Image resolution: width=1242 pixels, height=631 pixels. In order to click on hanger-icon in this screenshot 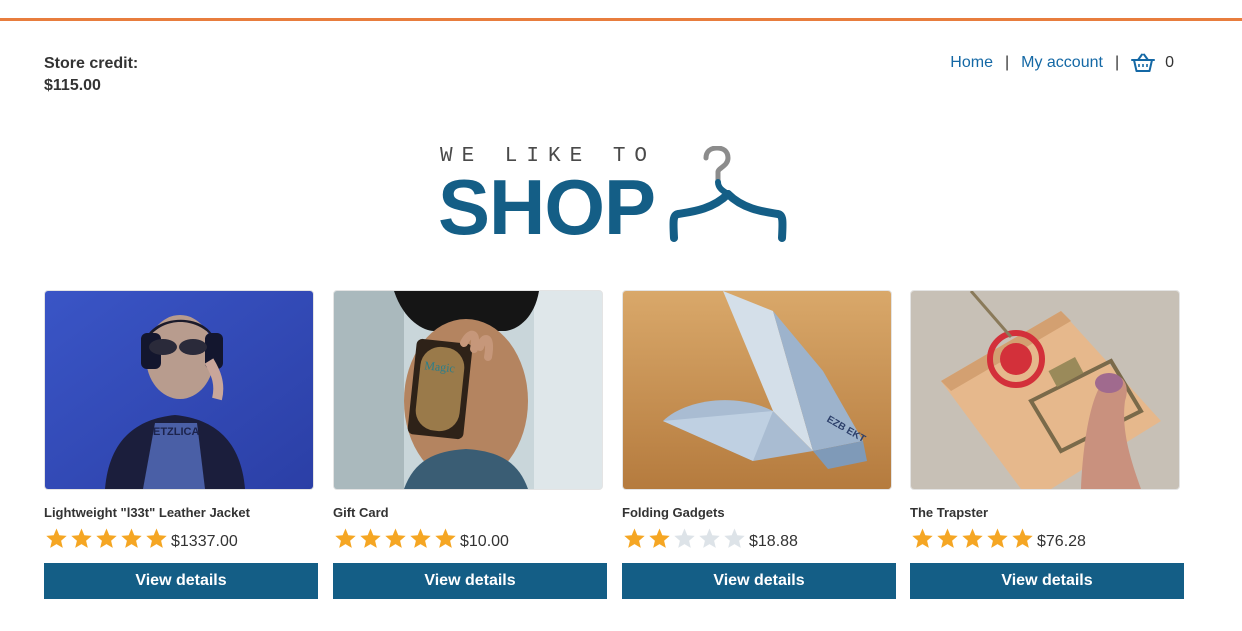, I will do `click(728, 194)`.